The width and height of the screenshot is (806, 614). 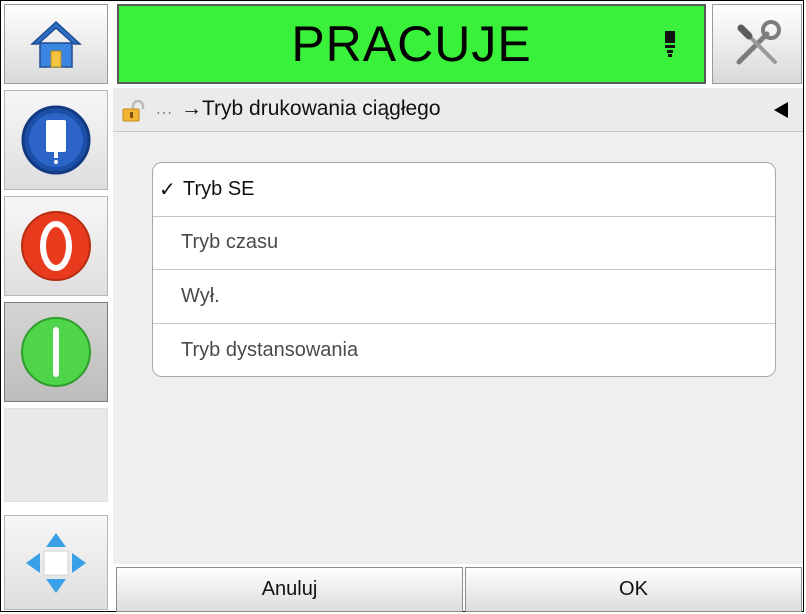 I want to click on status-text: PRACUJE, so click(x=411, y=44).